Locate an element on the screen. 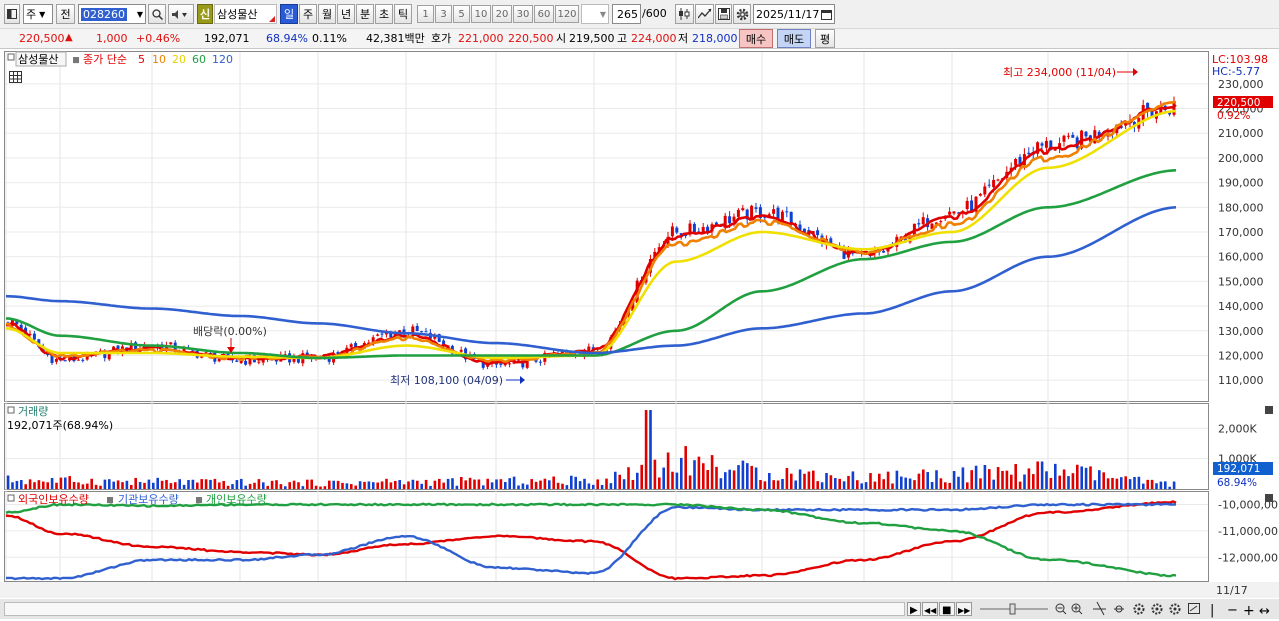 The image size is (1279, 621). buy-button: 매수 is located at coordinates (756, 38).